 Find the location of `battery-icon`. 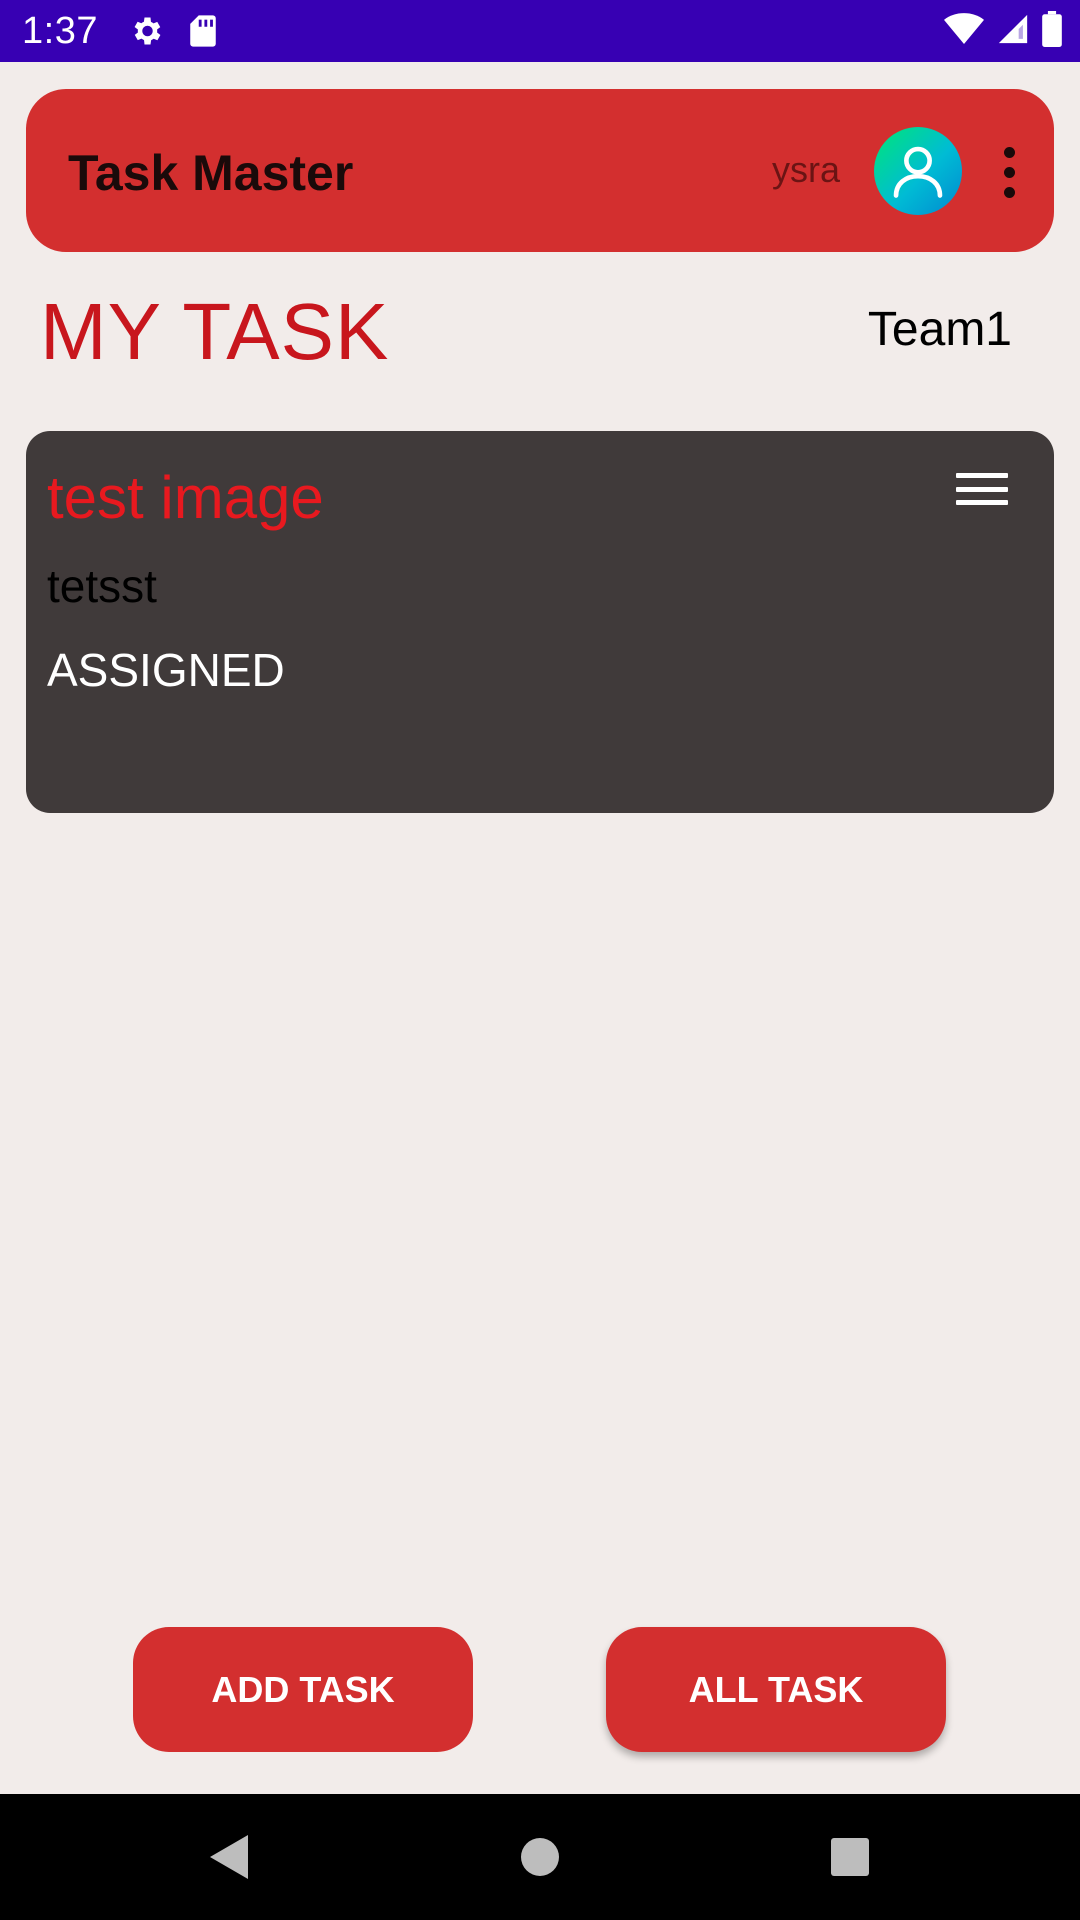

battery-icon is located at coordinates (1052, 31).